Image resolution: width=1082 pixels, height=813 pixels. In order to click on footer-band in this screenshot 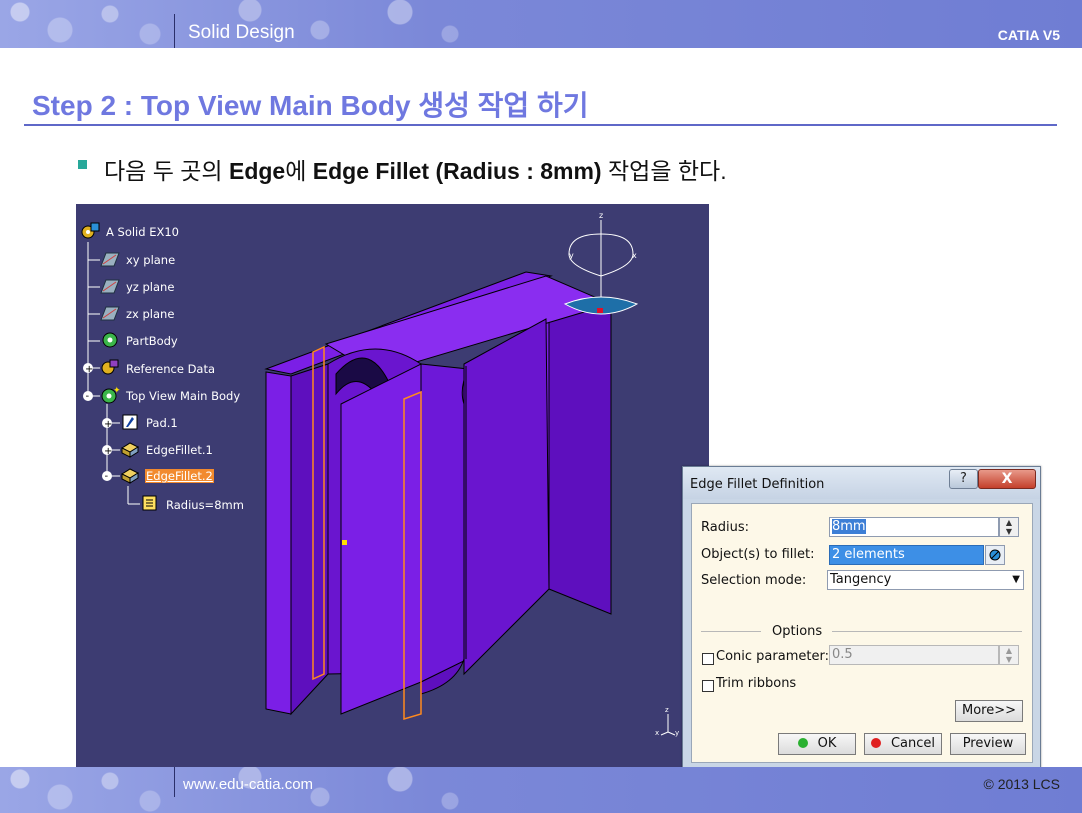, I will do `click(541, 790)`.